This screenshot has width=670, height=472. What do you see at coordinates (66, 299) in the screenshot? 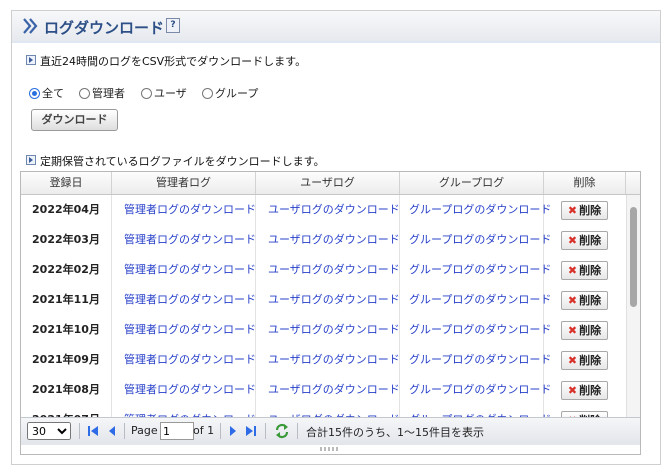
I see `registration-date-cell: 2021年11月` at bounding box center [66, 299].